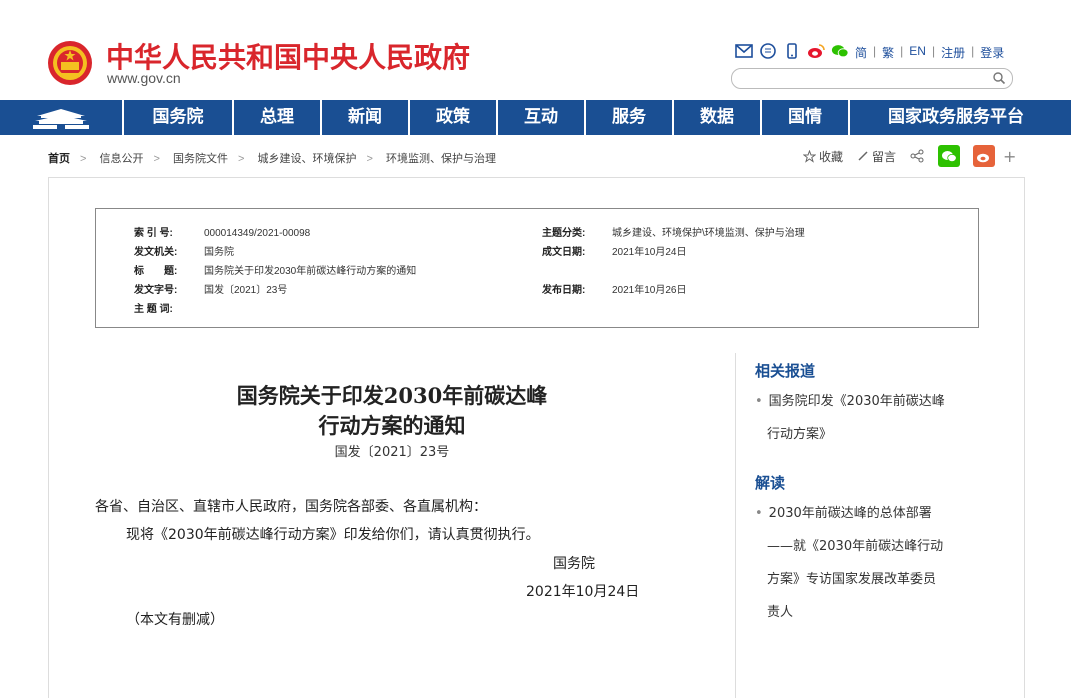 The height and width of the screenshot is (698, 1071). I want to click on nav-state-council: 国务院, so click(179, 117).